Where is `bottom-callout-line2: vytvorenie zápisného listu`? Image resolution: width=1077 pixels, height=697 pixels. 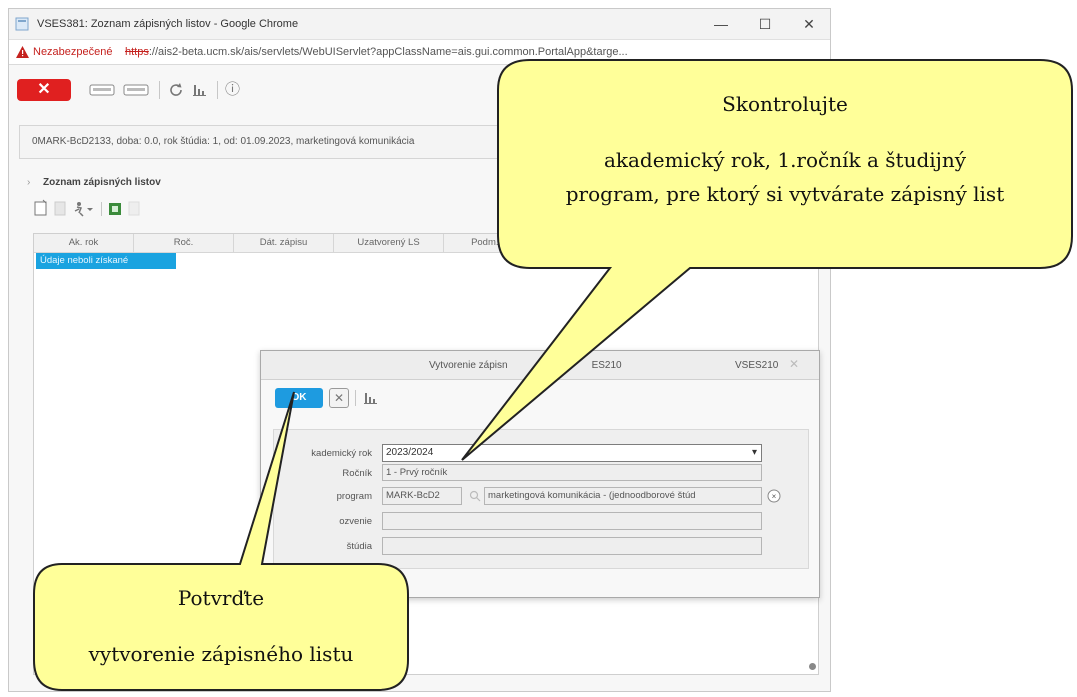 bottom-callout-line2: vytvorenie zápisného listu is located at coordinates (221, 654).